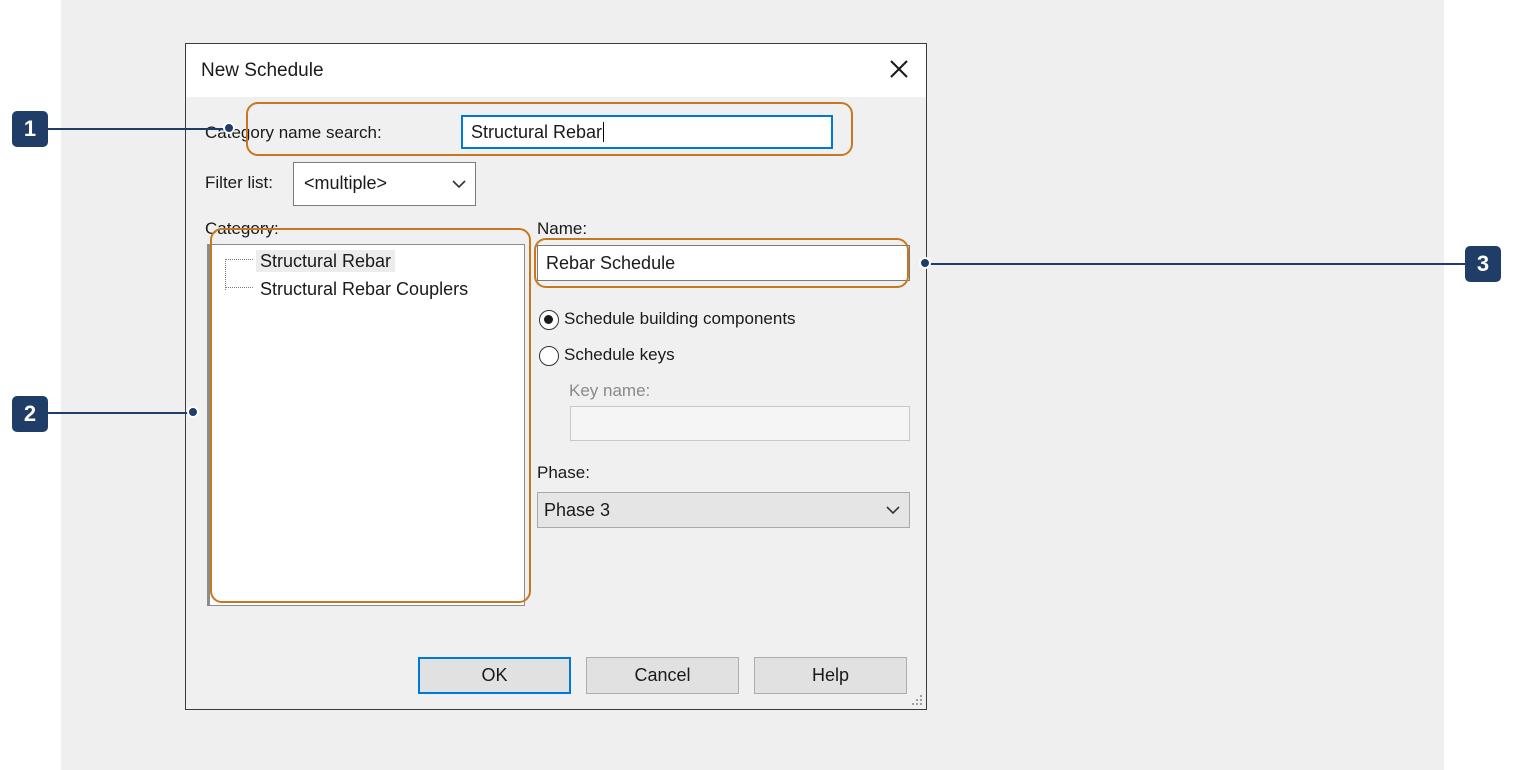 This screenshot has width=1520, height=770. What do you see at coordinates (30, 414) in the screenshot?
I see `callout-badge-2: 2` at bounding box center [30, 414].